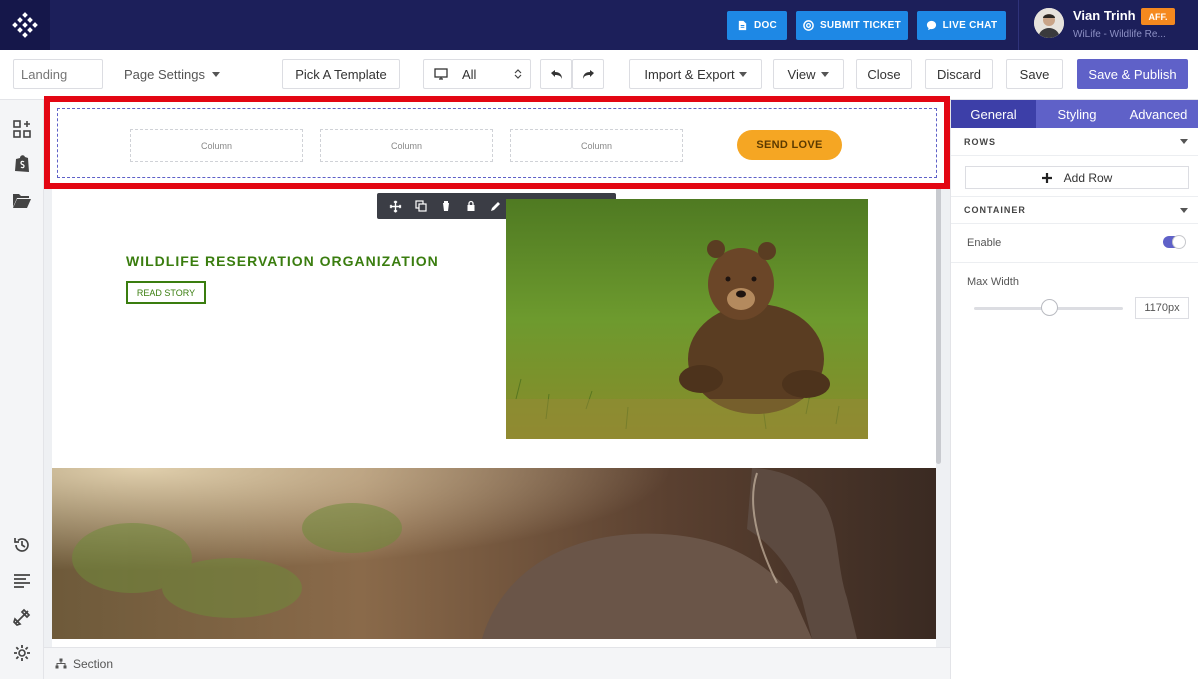 This screenshot has height=679, width=1198. I want to click on organization-heading: WILDLIFE RESERVATION ORGANIZATION, so click(282, 261).